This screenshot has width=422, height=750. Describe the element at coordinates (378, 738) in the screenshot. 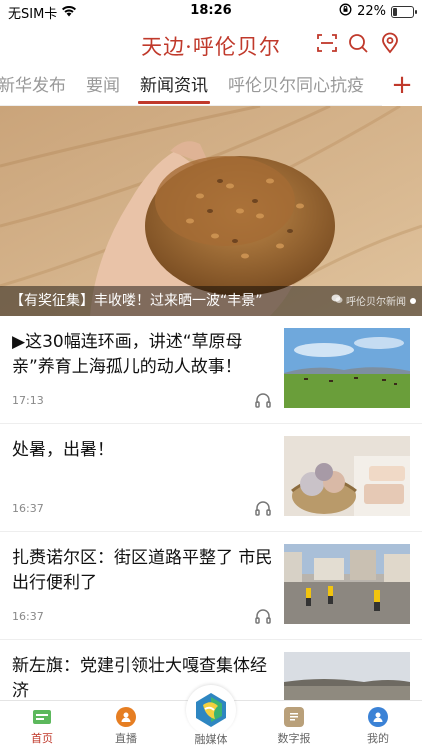

I see `tab-profile-label: 我的` at that location.